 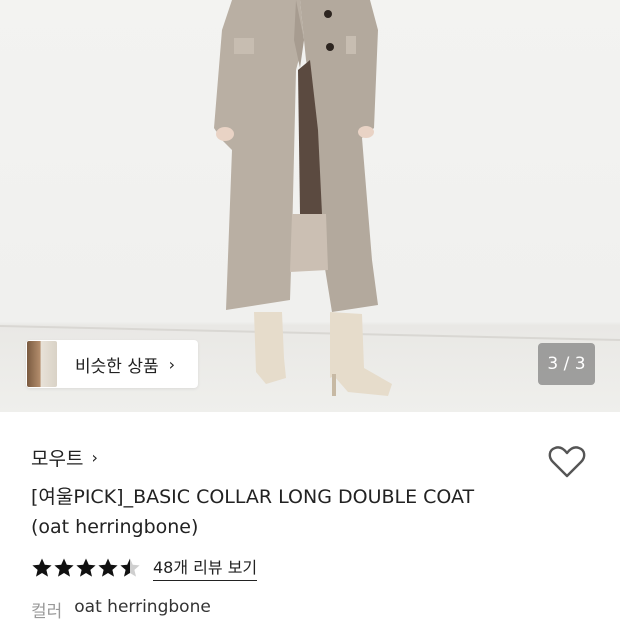 What do you see at coordinates (253, 497) in the screenshot?
I see `product-title-line: [여울PICK]_BASIC COLLAR LONG DOUBLE COAT` at bounding box center [253, 497].